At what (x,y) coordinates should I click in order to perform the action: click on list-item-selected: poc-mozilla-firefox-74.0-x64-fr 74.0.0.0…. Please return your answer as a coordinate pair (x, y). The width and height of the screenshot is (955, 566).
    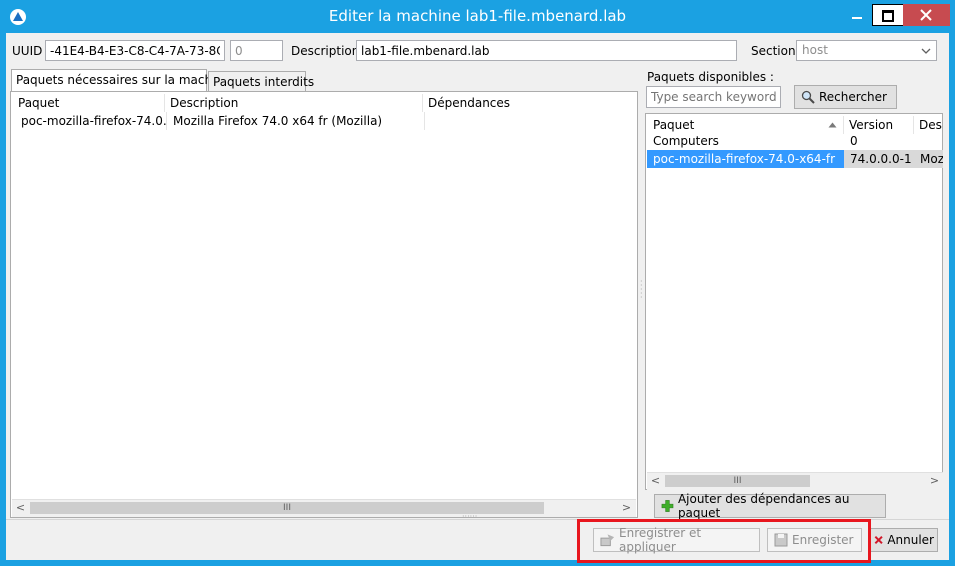
    Looking at the image, I should click on (795, 159).